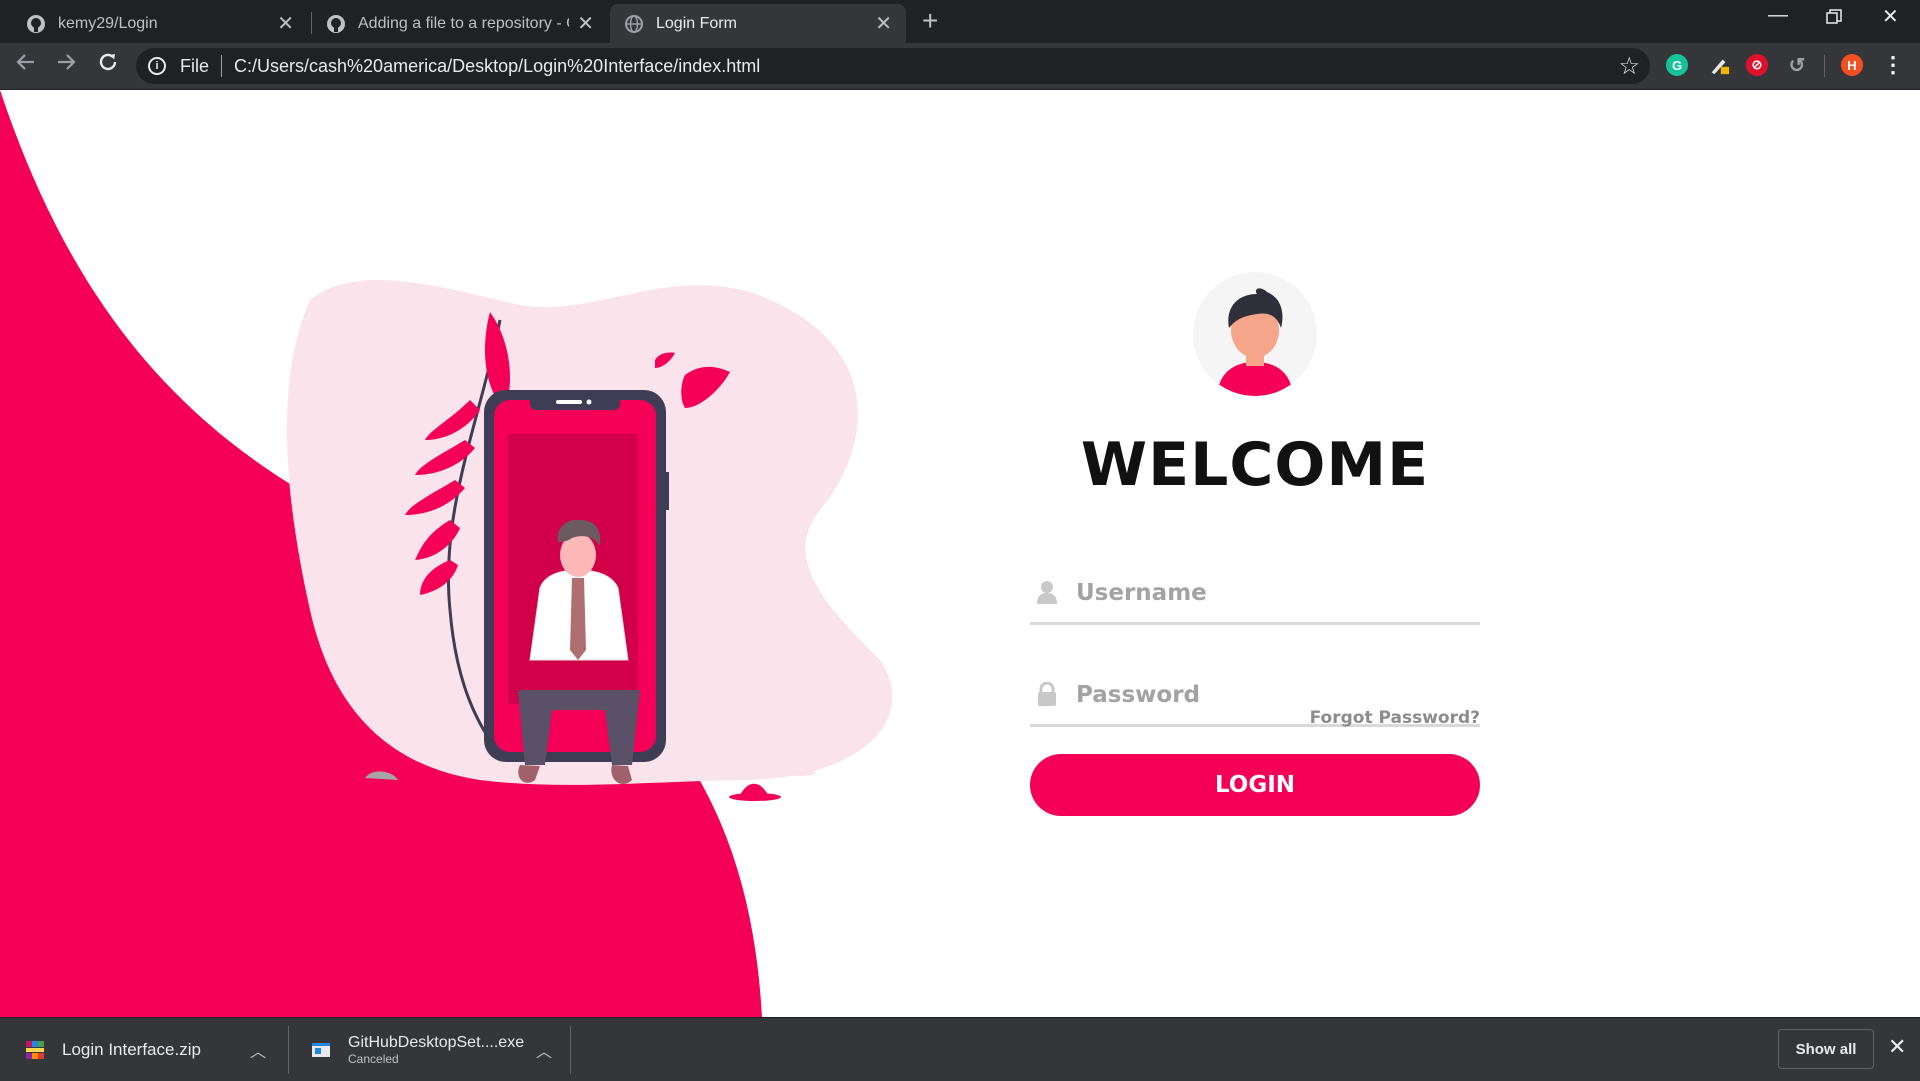  I want to click on omnibox-separator, so click(222, 66).